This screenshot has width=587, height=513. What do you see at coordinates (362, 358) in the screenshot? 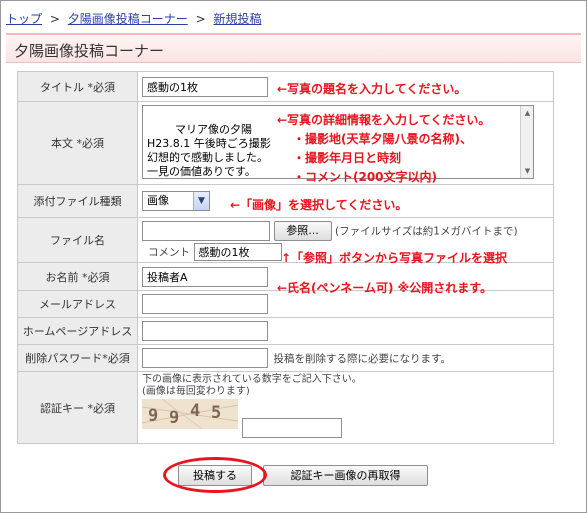
I see `delete-password-note: 投稿を削除する際に必要になります。` at bounding box center [362, 358].